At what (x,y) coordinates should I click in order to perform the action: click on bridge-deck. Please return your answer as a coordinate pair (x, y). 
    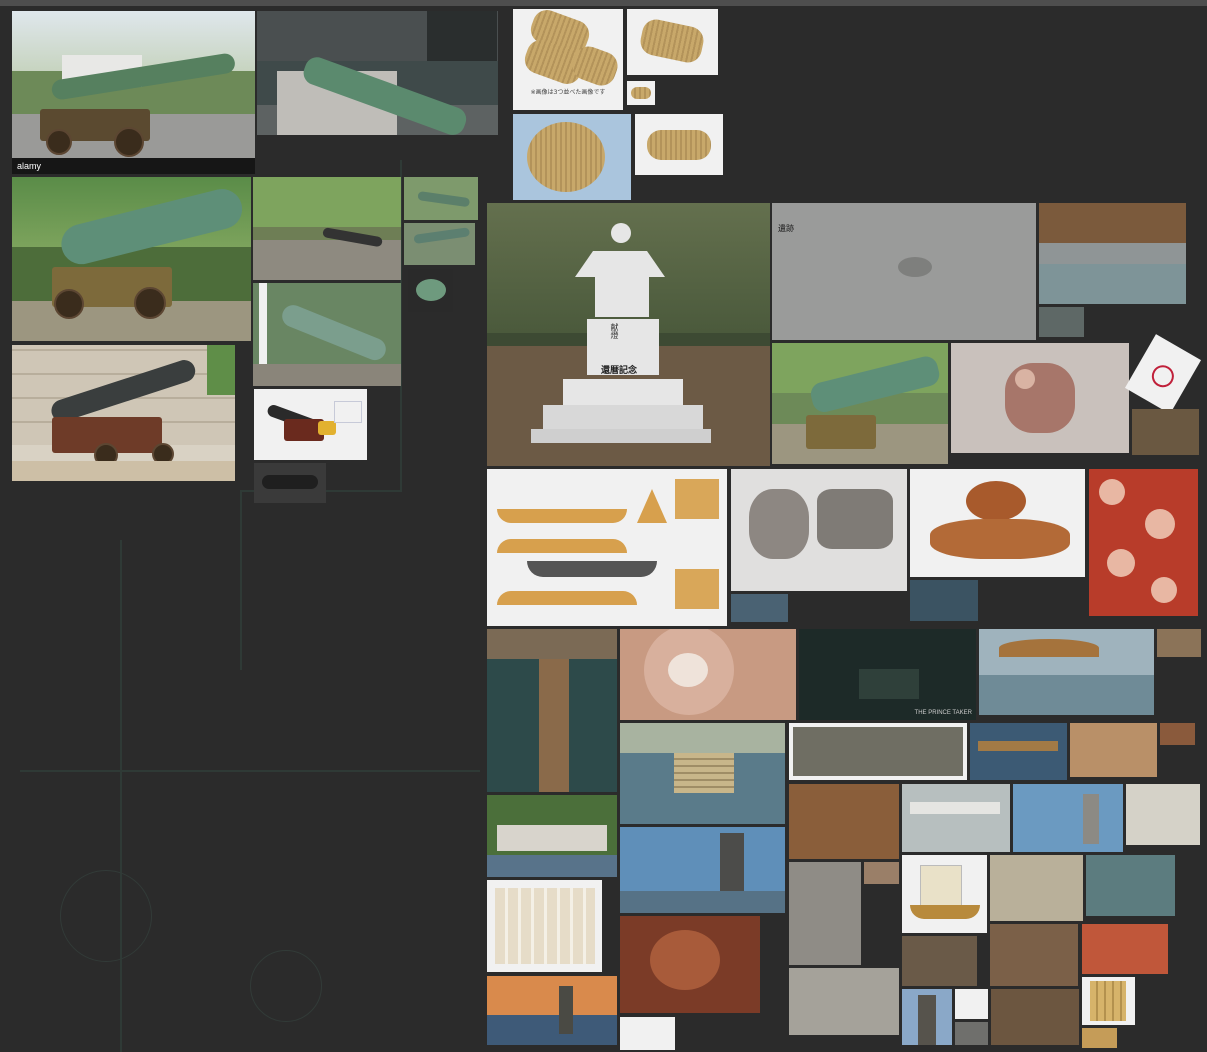
    Looking at the image, I should click on (1018, 746).